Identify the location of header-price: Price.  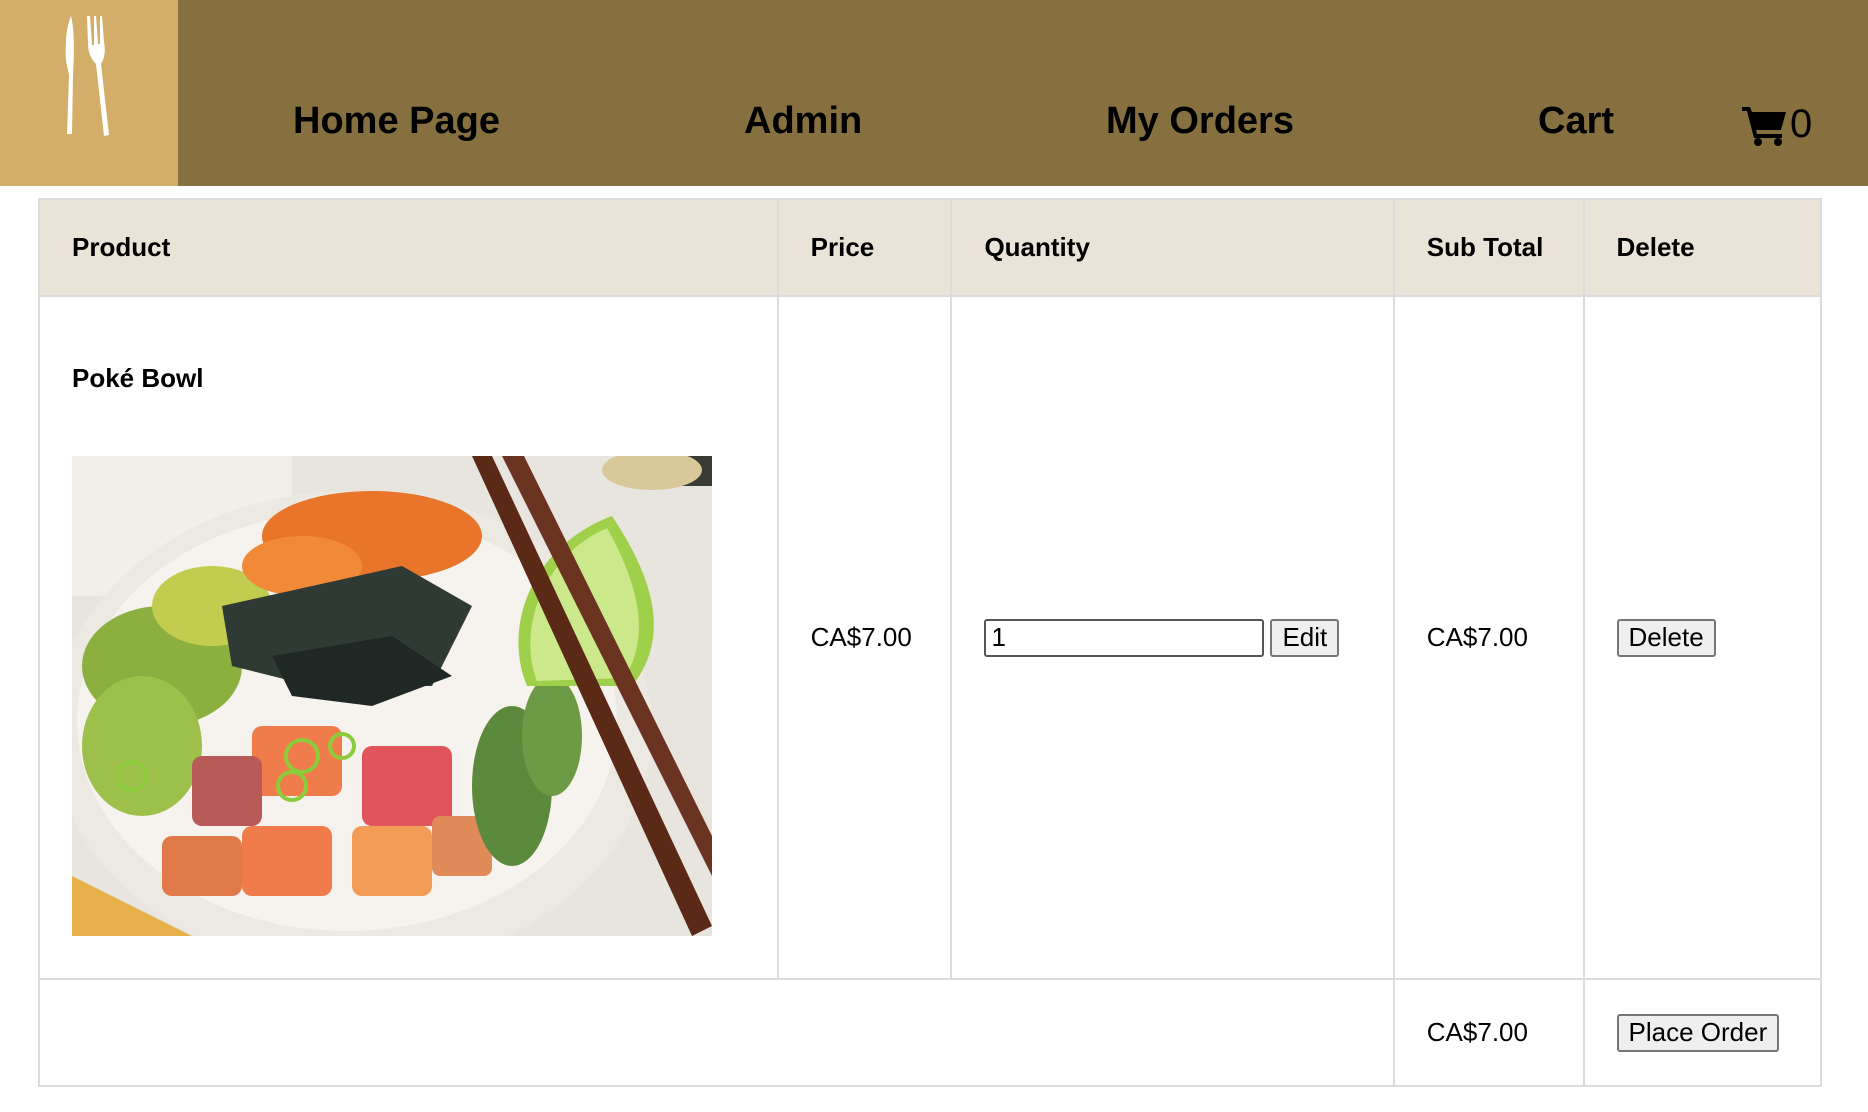
(864, 247).